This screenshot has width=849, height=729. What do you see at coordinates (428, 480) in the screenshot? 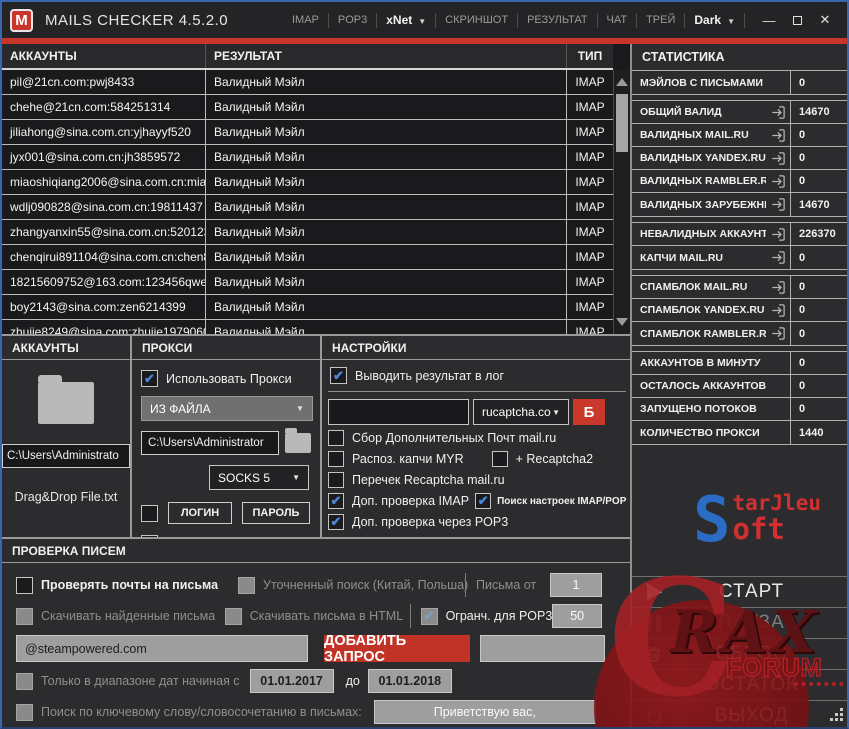
I see `recaptcha-mailru-label: Перечек Recaptcha mail.ru` at bounding box center [428, 480].